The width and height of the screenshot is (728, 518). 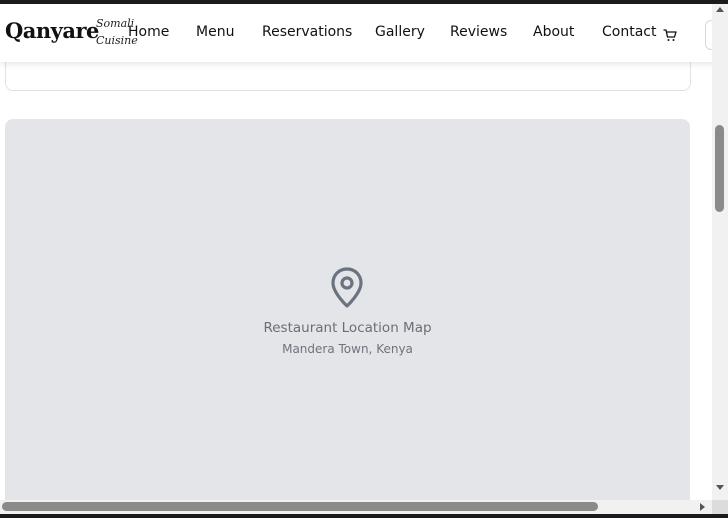 I want to click on scroll-down-arrow-icon, so click(x=720, y=487).